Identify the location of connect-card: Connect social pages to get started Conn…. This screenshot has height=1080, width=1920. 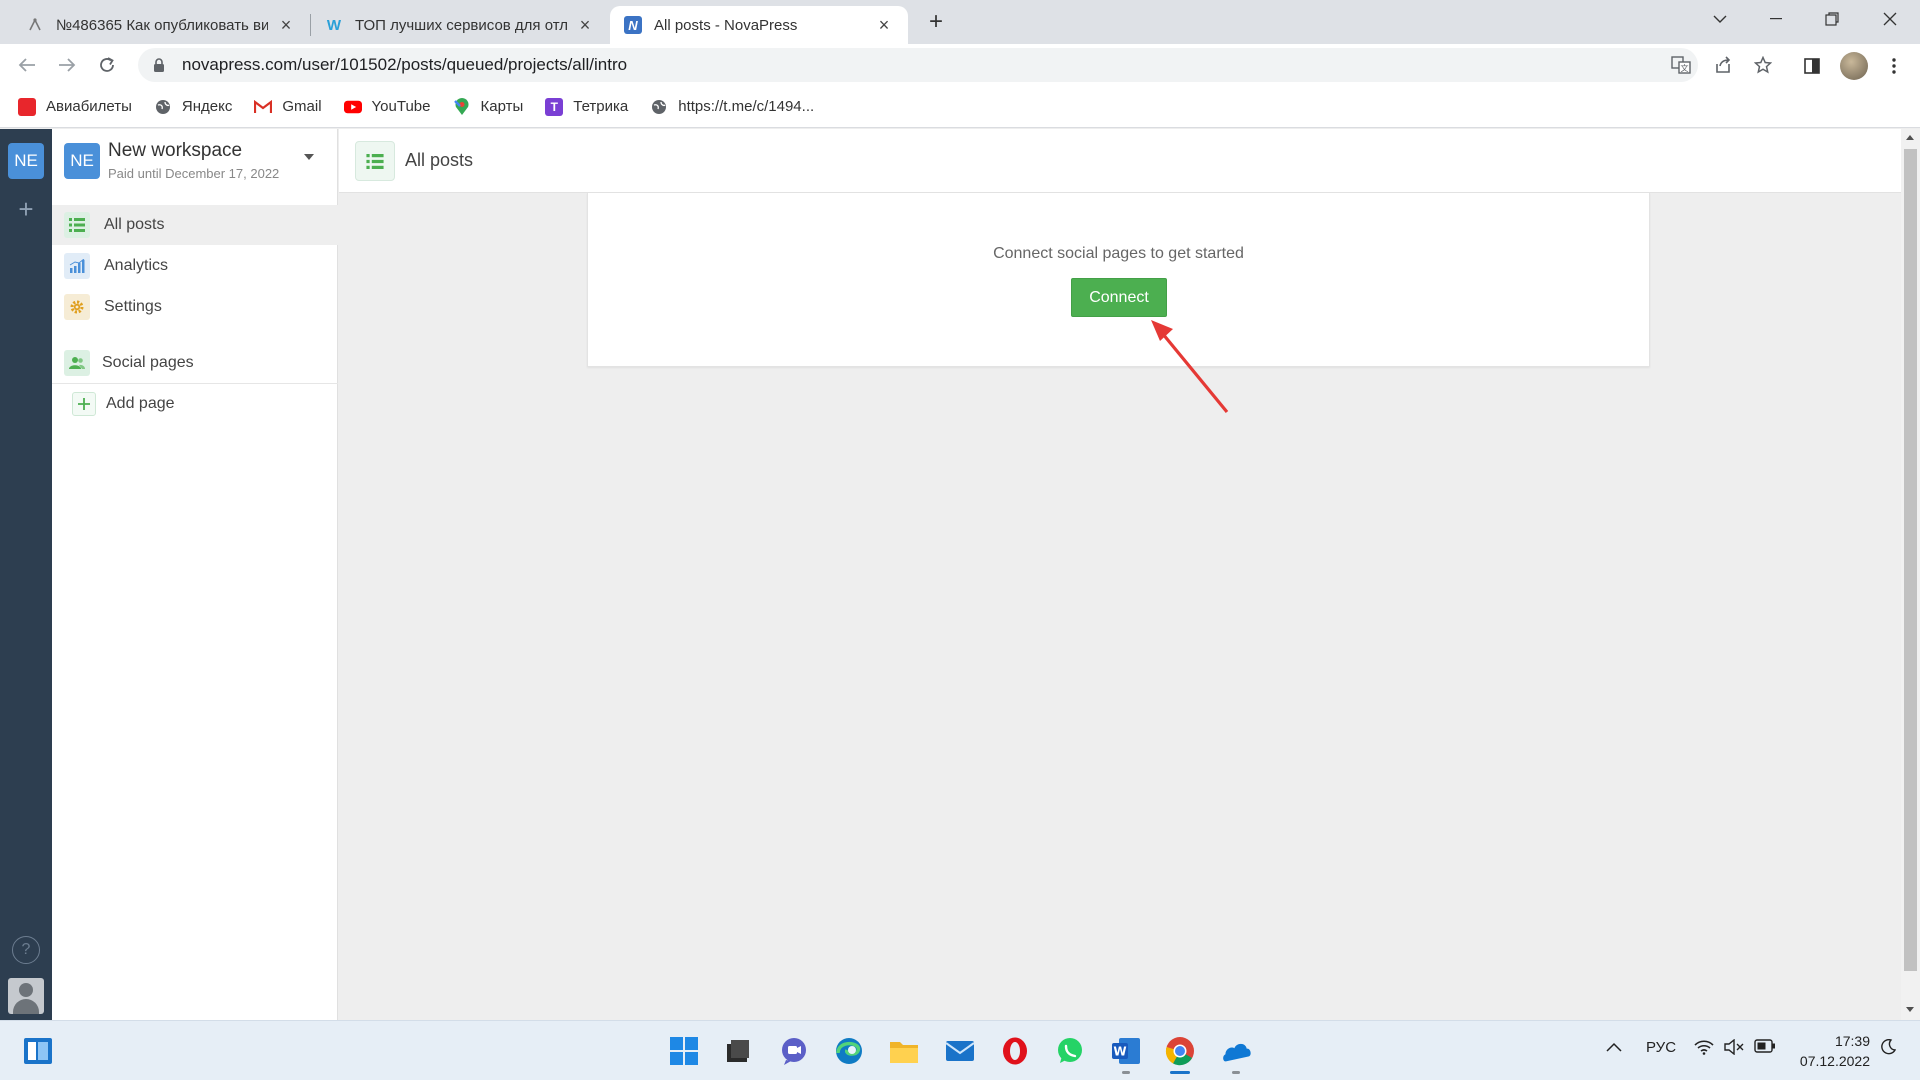
(1118, 280).